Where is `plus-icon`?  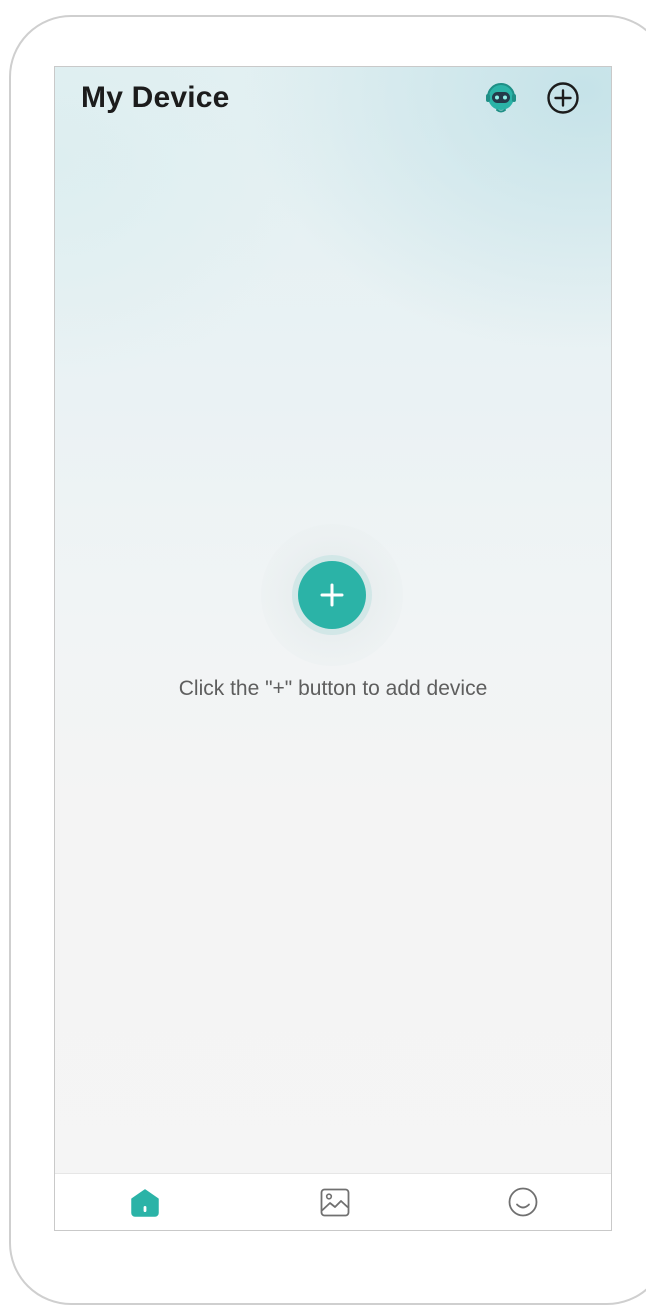 plus-icon is located at coordinates (332, 595).